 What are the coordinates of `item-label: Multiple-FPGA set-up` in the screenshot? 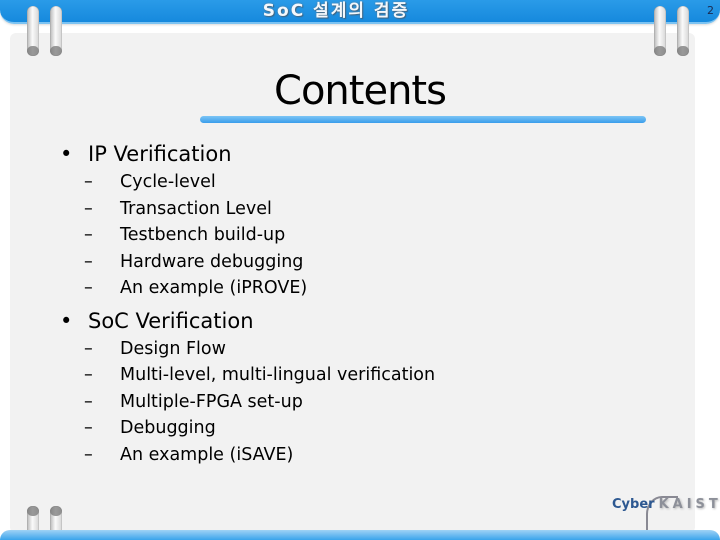 It's located at (211, 401).